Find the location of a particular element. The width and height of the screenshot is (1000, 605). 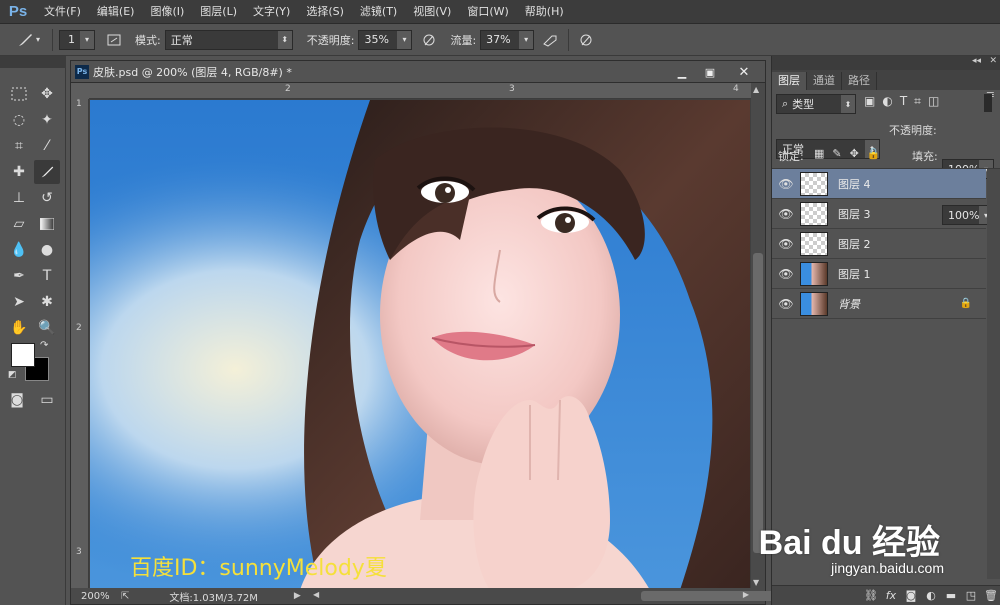

screen-mode-icon: ▭ is located at coordinates (47, 400).